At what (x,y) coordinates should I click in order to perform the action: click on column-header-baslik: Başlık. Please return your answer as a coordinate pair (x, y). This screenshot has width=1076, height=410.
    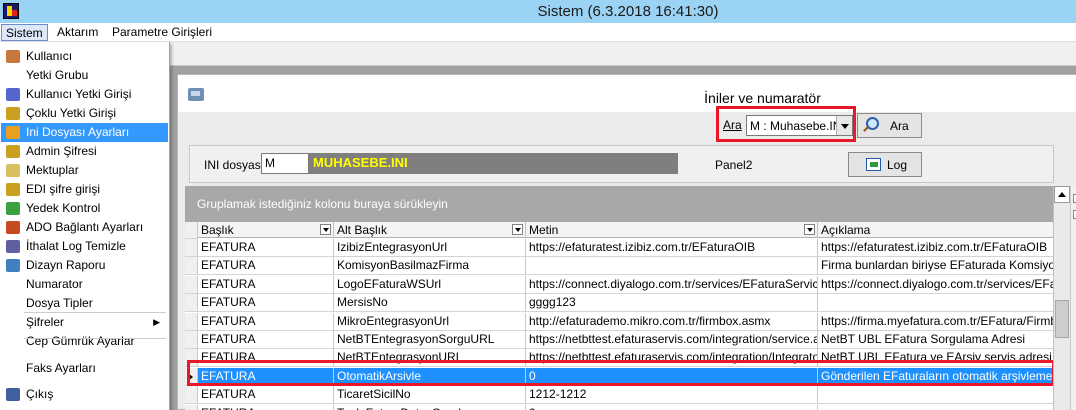
    Looking at the image, I should click on (266, 230).